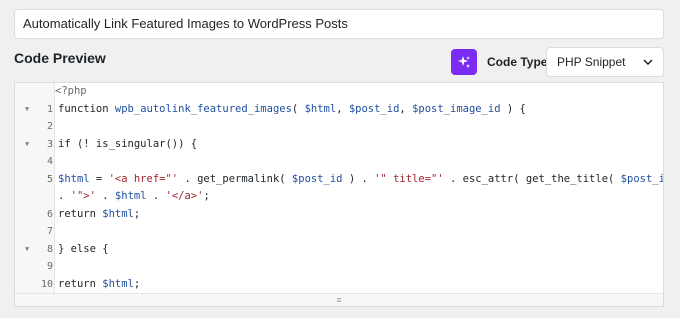 This screenshot has height=318, width=680. What do you see at coordinates (517, 62) in the screenshot?
I see `code-type-label: Code Type` at bounding box center [517, 62].